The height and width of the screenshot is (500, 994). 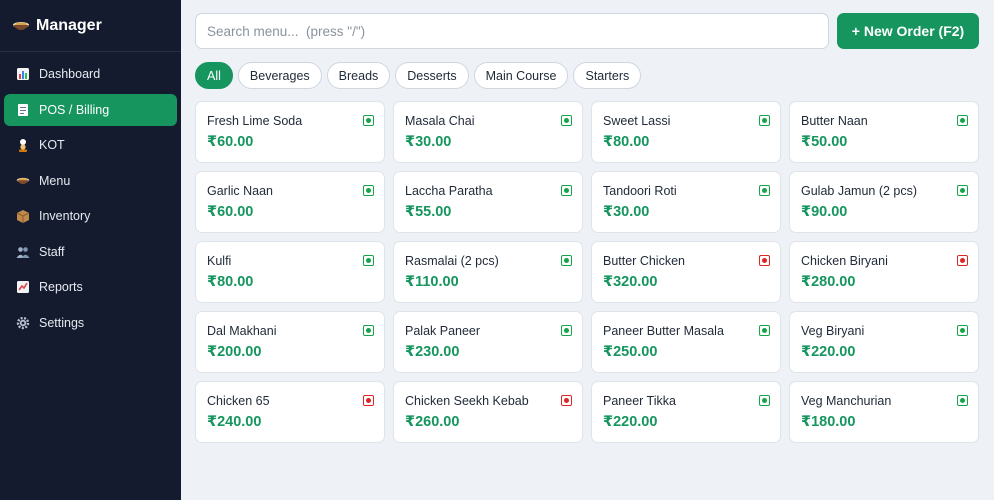 What do you see at coordinates (23, 287) in the screenshot?
I see `line-chart-icon` at bounding box center [23, 287].